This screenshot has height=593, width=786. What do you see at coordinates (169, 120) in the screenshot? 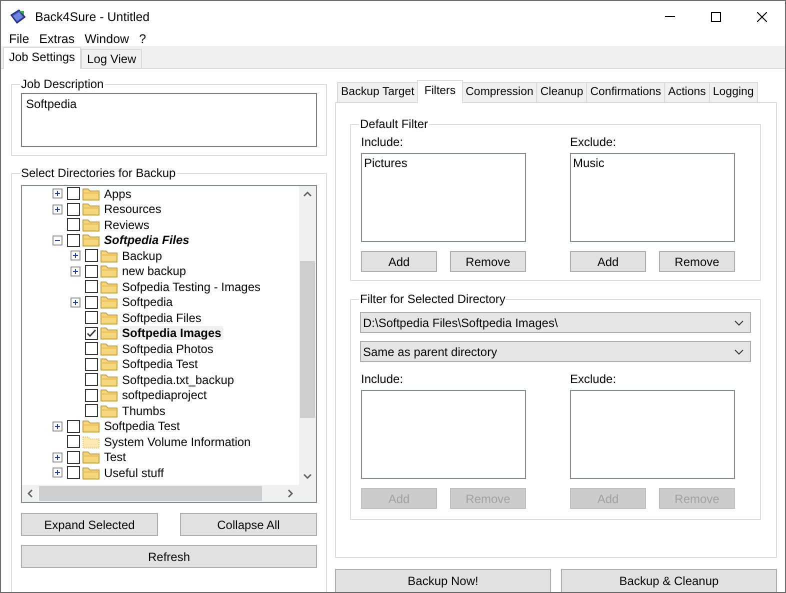
I see `description-field: Softpedia` at bounding box center [169, 120].